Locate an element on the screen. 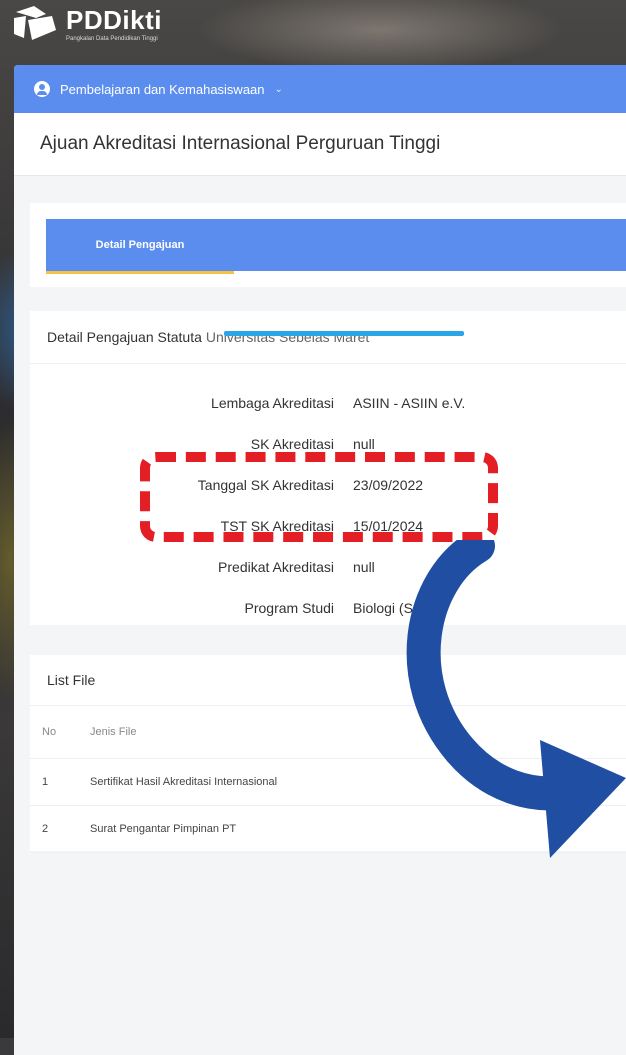 This screenshot has height=1055, width=626. column-header-no: No is located at coordinates (49, 732).